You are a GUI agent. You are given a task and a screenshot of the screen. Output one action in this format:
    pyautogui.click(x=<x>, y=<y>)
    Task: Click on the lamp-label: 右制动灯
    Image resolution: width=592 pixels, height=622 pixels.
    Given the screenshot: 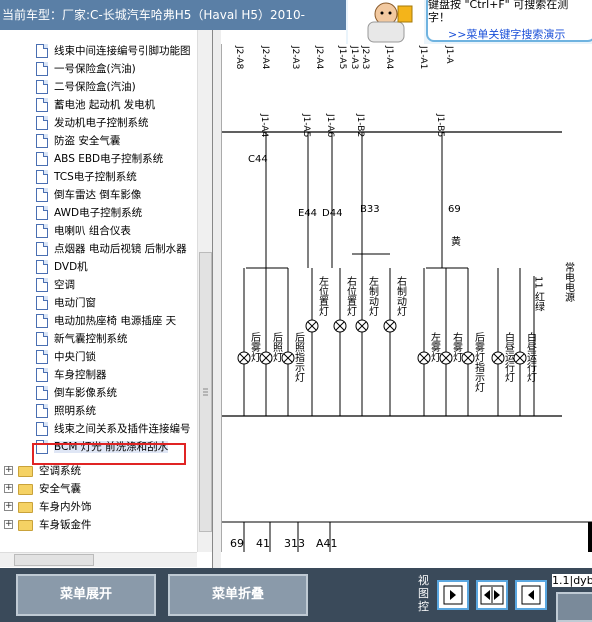 What is the action you would take?
    pyautogui.click(x=401, y=296)
    